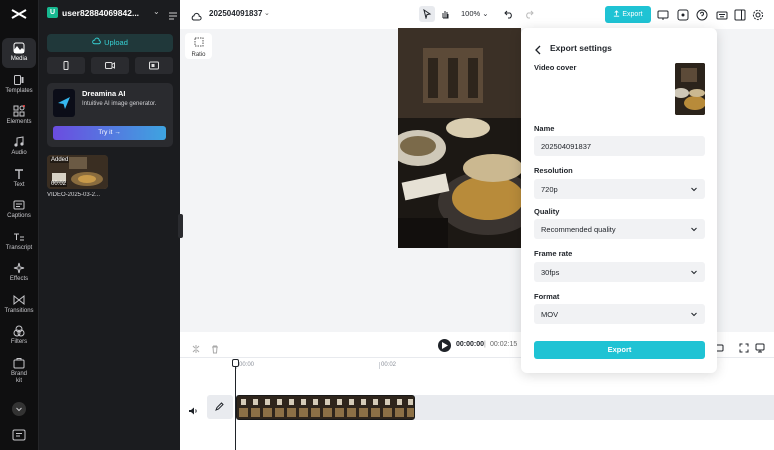  What do you see at coordinates (758, 14) in the screenshot?
I see `settings-icon` at bounding box center [758, 14].